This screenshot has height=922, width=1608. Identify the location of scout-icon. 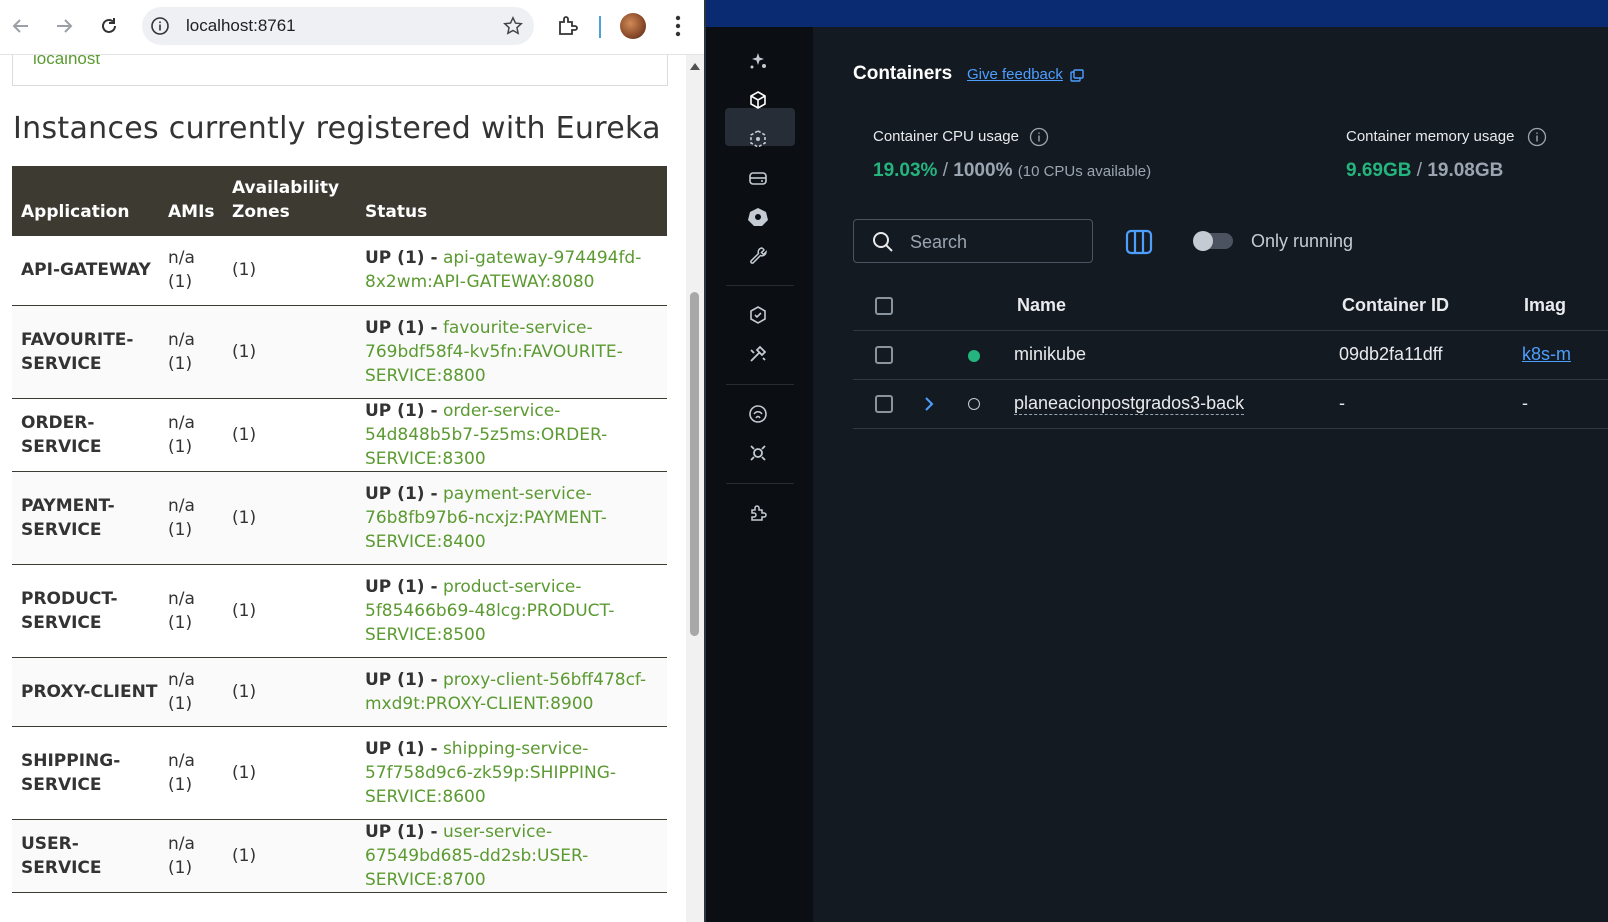
(758, 315).